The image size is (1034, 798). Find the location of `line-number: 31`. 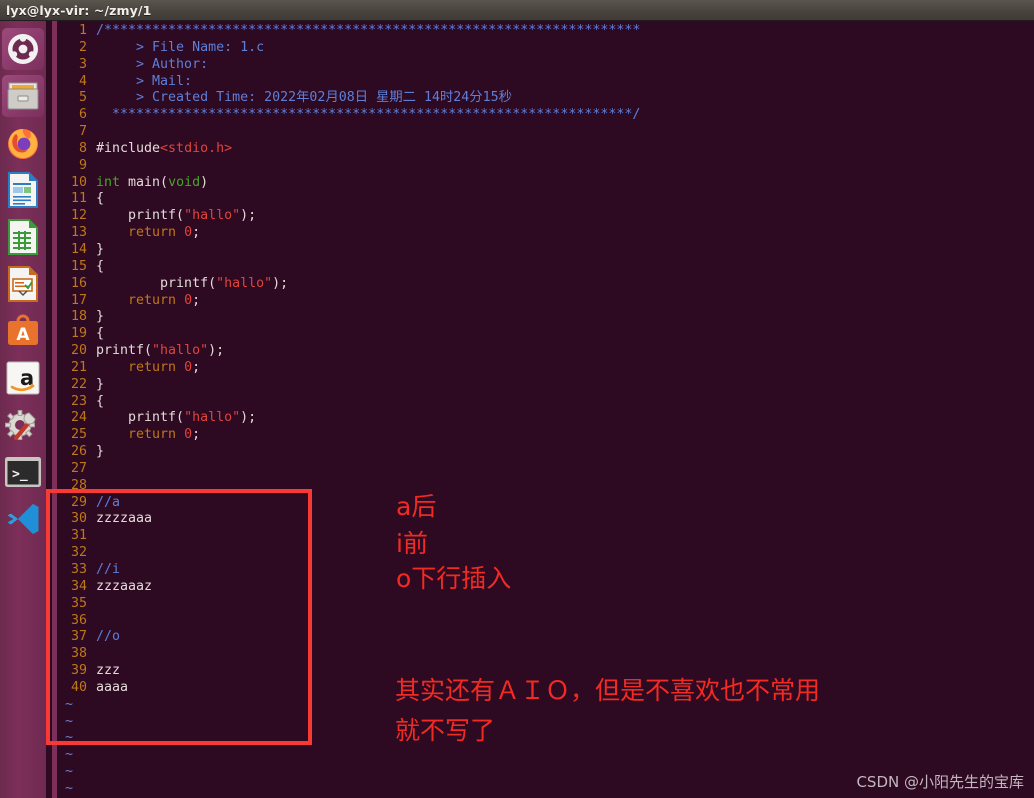

line-number: 31 is located at coordinates (78, 536).